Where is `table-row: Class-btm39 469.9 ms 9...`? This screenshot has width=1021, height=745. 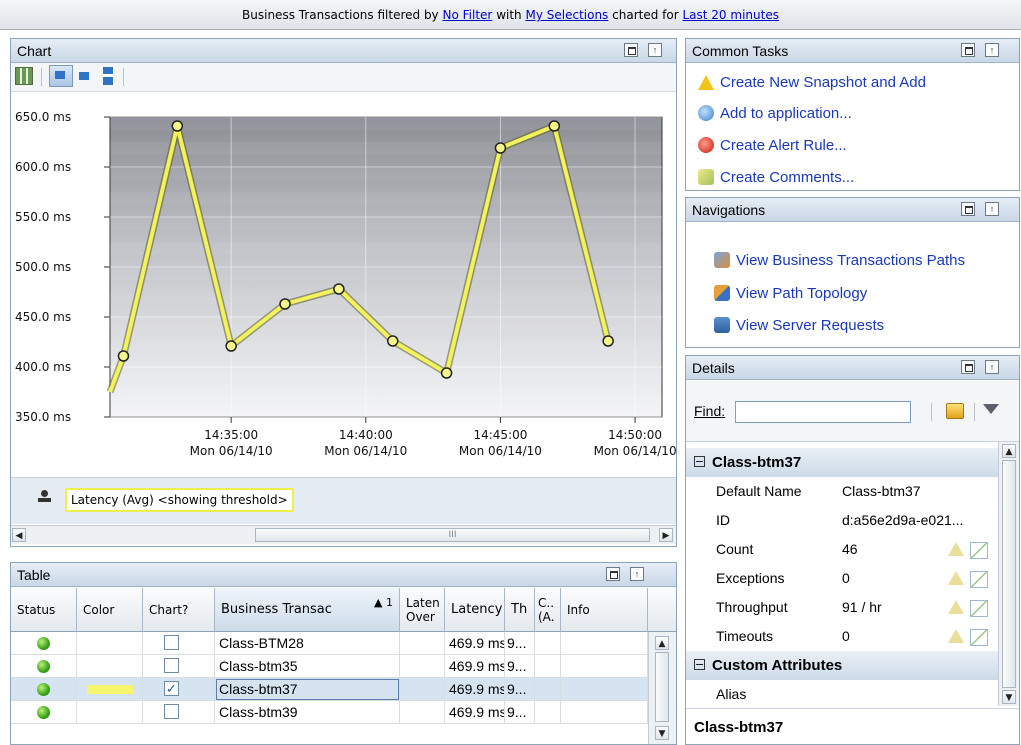 table-row: Class-btm39 469.9 ms 9... is located at coordinates (329, 712).